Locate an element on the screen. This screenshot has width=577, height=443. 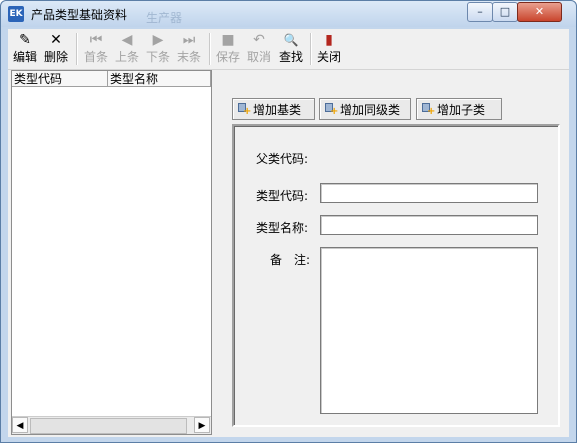
last-record-label: 末条 is located at coordinates (188, 57).